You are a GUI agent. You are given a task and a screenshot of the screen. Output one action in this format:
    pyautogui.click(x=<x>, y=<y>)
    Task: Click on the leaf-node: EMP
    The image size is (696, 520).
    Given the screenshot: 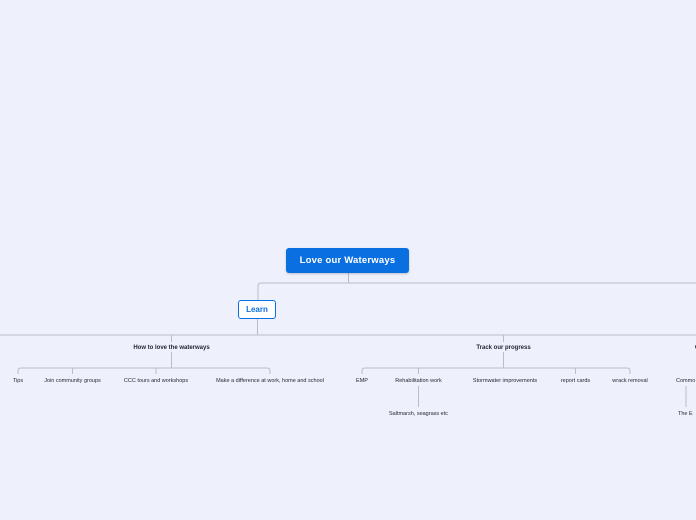 What is the action you would take?
    pyautogui.click(x=362, y=381)
    